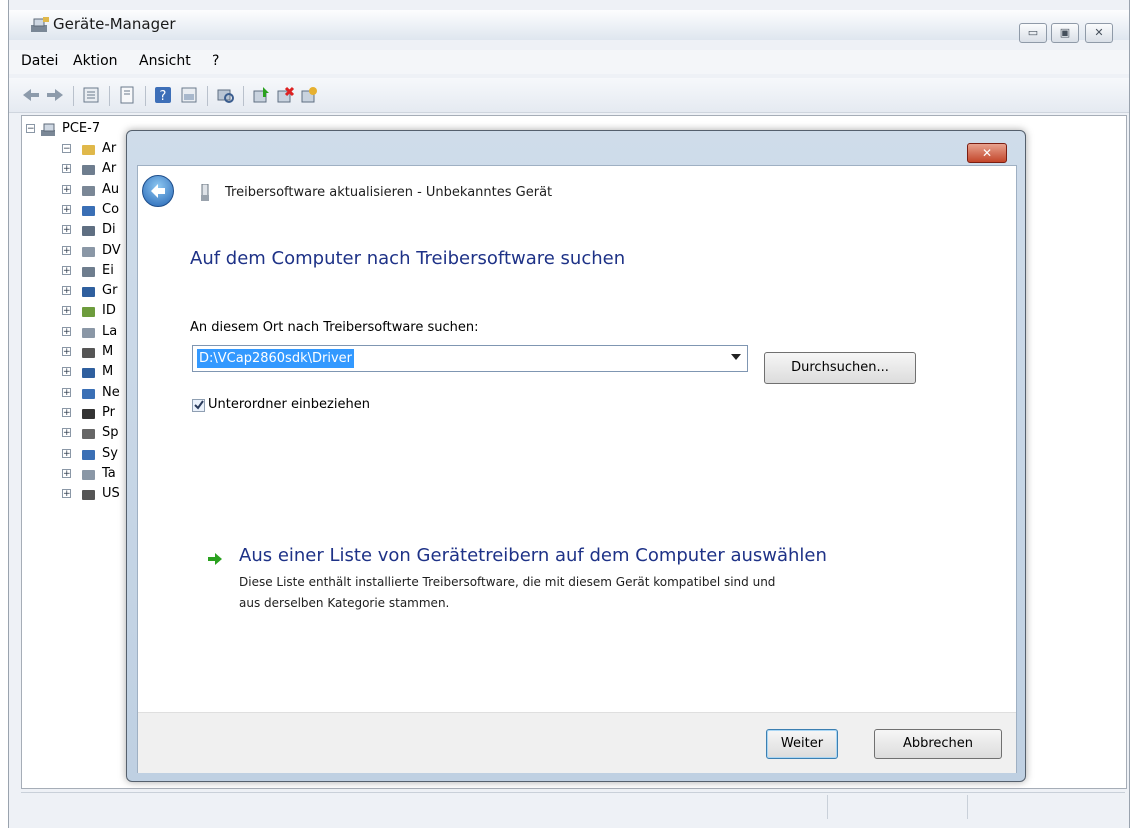 This screenshot has width=1136, height=828. Describe the element at coordinates (158, 191) in the screenshot. I see `back-button` at that location.